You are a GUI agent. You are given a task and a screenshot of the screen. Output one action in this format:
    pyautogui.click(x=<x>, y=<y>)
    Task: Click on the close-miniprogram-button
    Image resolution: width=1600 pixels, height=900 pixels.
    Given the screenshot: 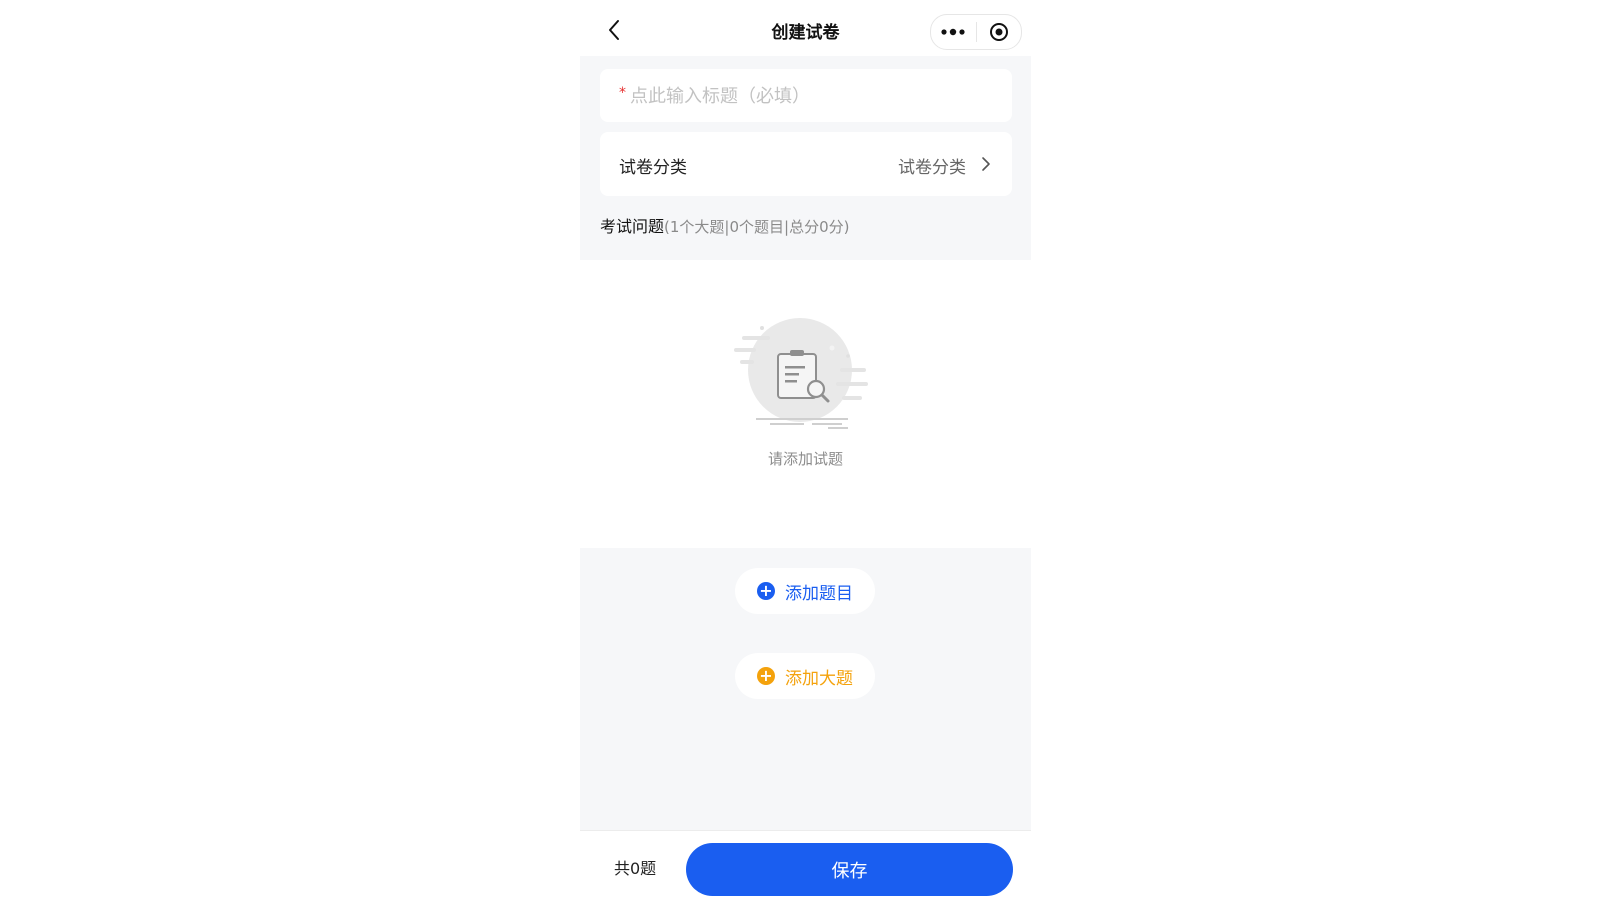 What is the action you would take?
    pyautogui.click(x=999, y=32)
    